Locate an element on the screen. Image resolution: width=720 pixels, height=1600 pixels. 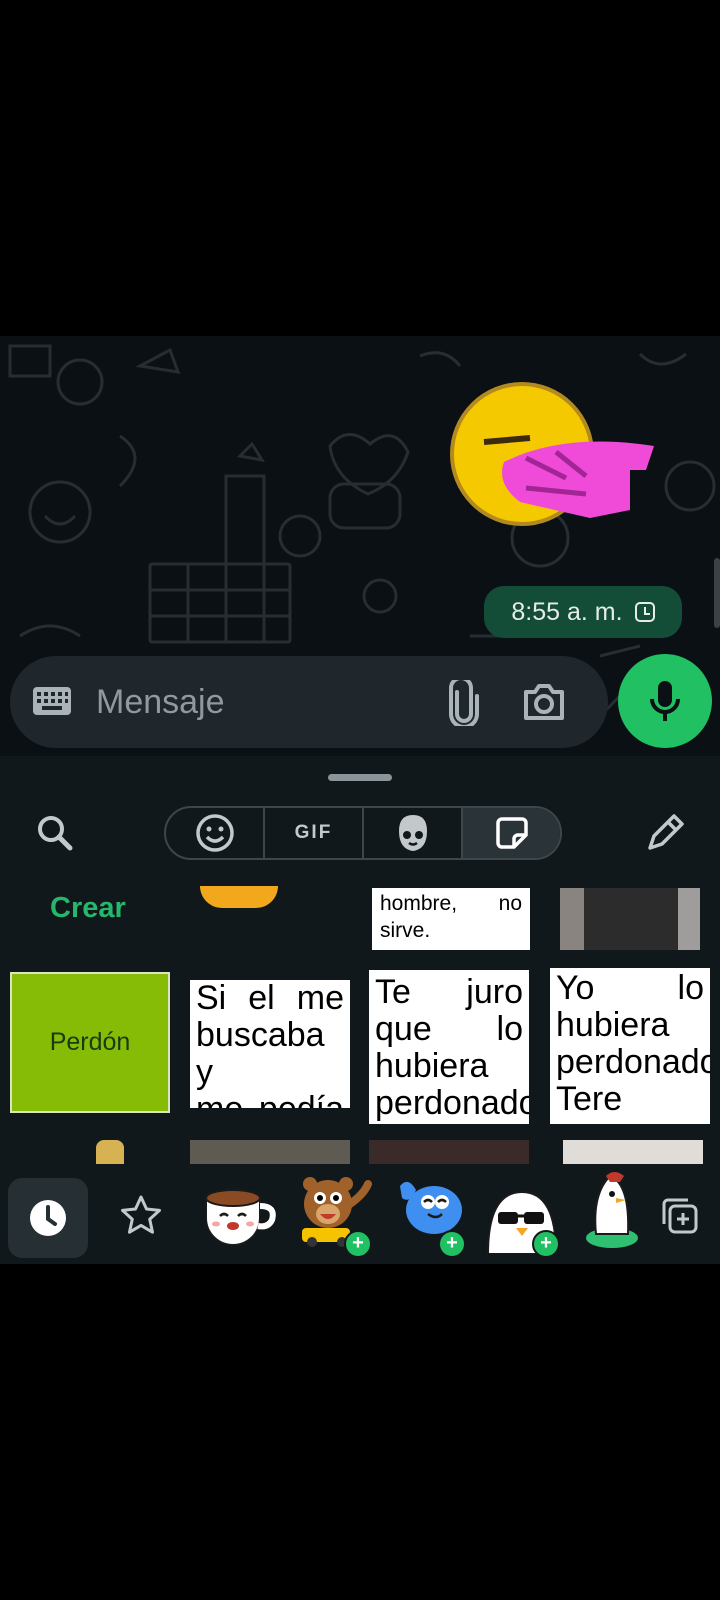
sticker-text-line: Perdón is located at coordinates (90, 1042).